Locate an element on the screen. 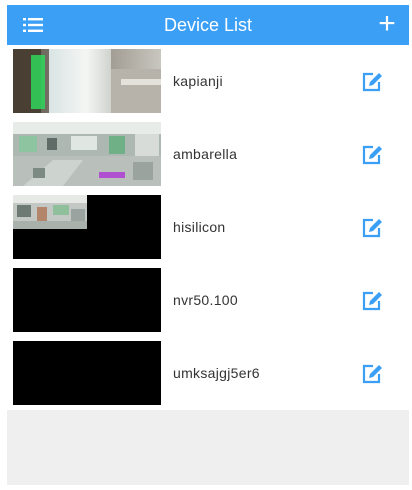 The image size is (412, 490). device-row-umksajgj5er6: umksajgj5er6 is located at coordinates (208, 373).